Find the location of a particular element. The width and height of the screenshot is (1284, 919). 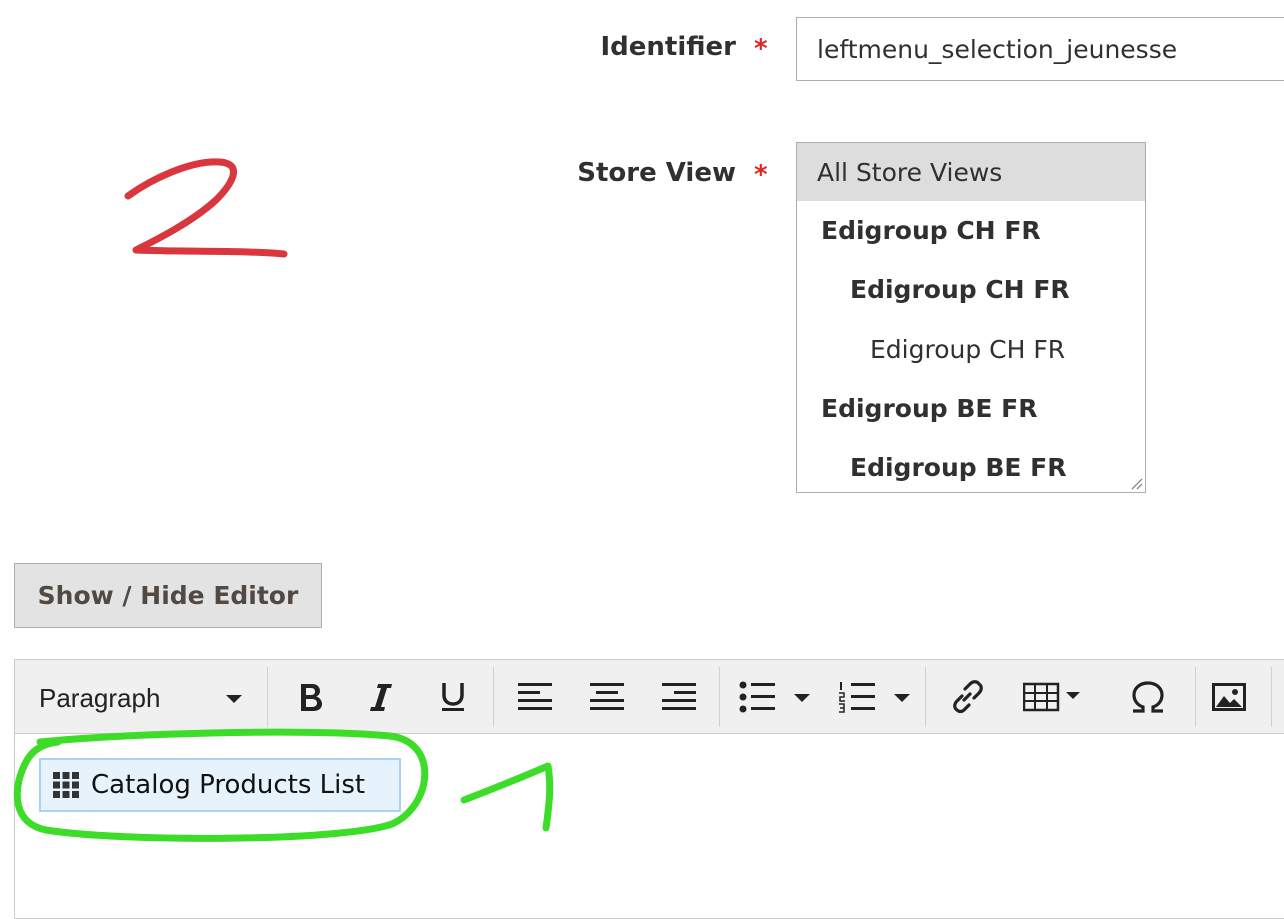

identifier-input is located at coordinates (1040, 49).